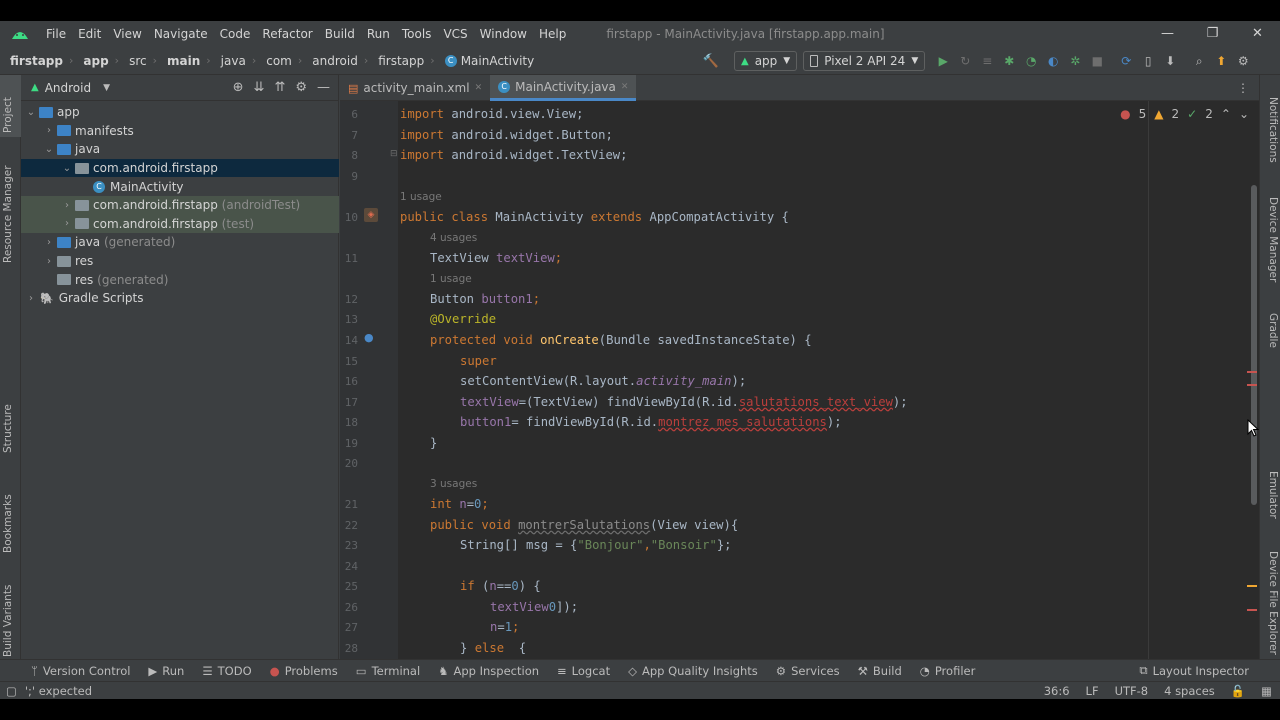 The image size is (1280, 720). Describe the element at coordinates (394, 154) in the screenshot. I see `fold-icon: ⊟` at that location.